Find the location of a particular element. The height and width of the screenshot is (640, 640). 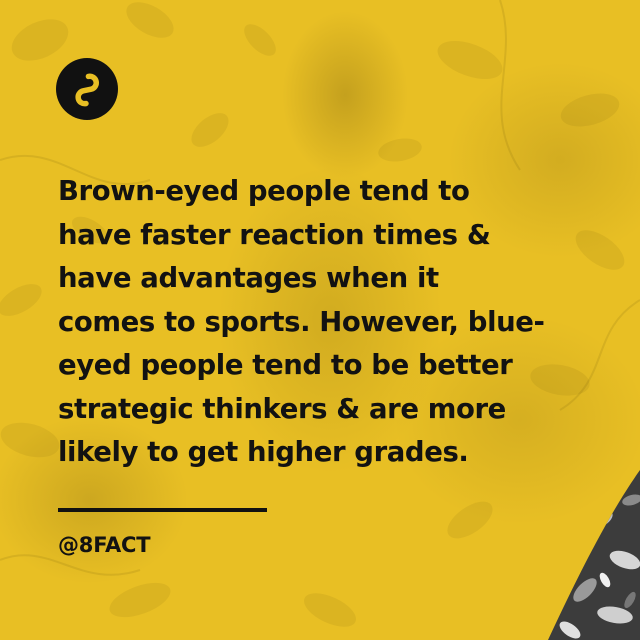

figure-eight-icon is located at coordinates (87, 90).